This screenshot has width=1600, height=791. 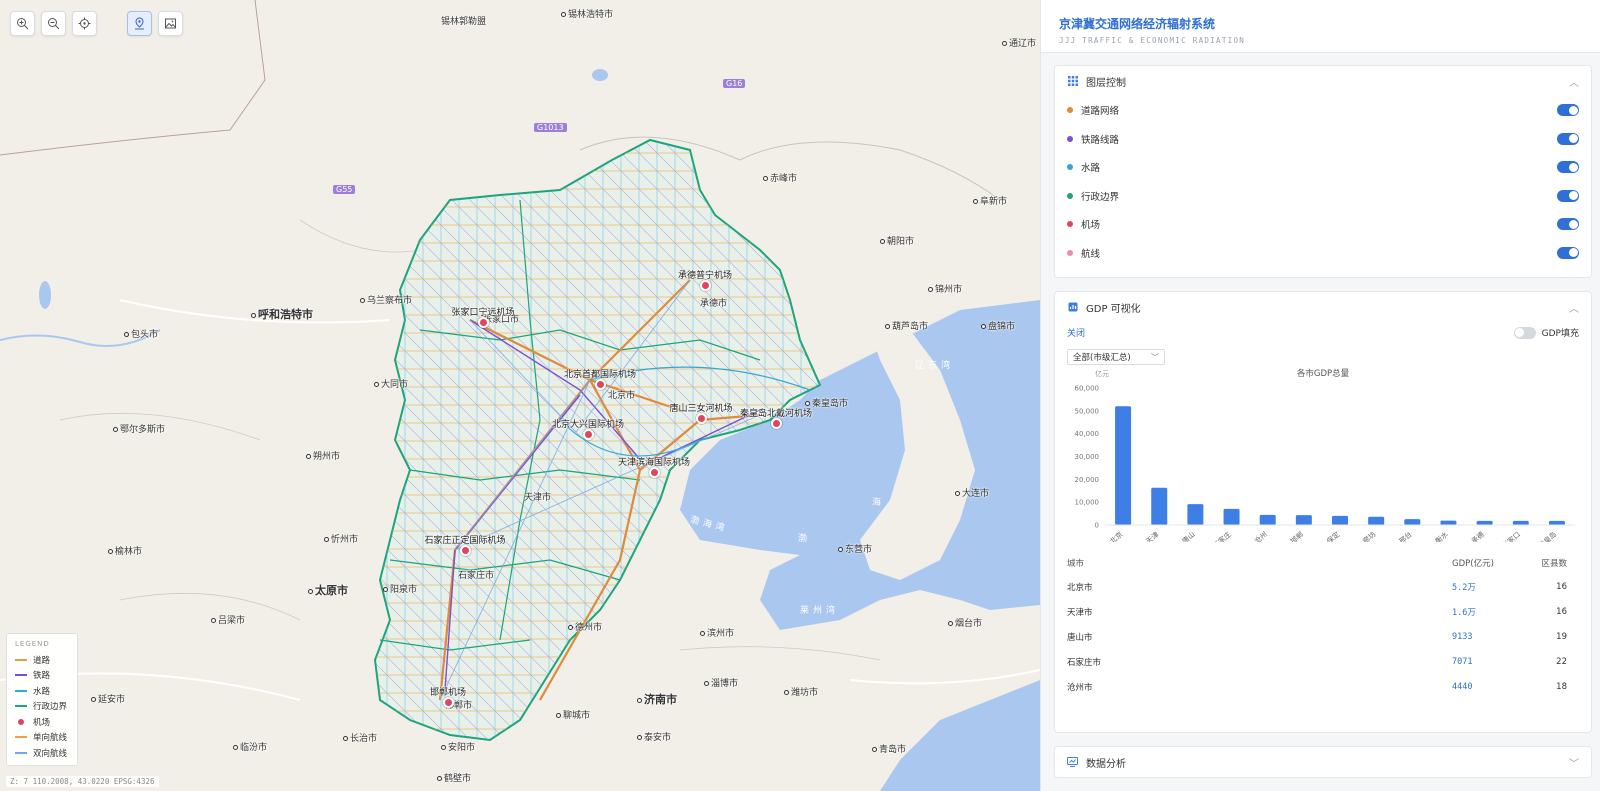 What do you see at coordinates (1113, 309) in the screenshot?
I see `gdp-title: GDP 可视化` at bounding box center [1113, 309].